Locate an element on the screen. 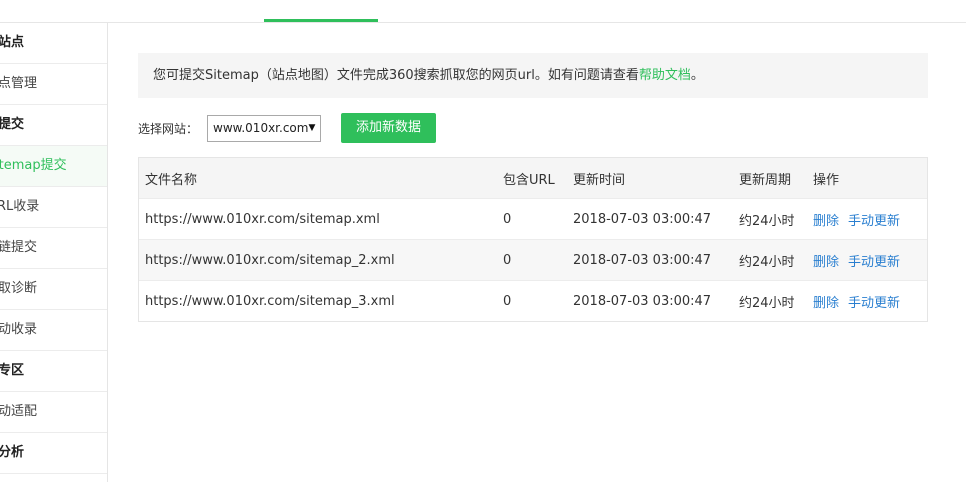 This screenshot has width=966, height=482. chevron-down-icon: ▼ is located at coordinates (312, 128).